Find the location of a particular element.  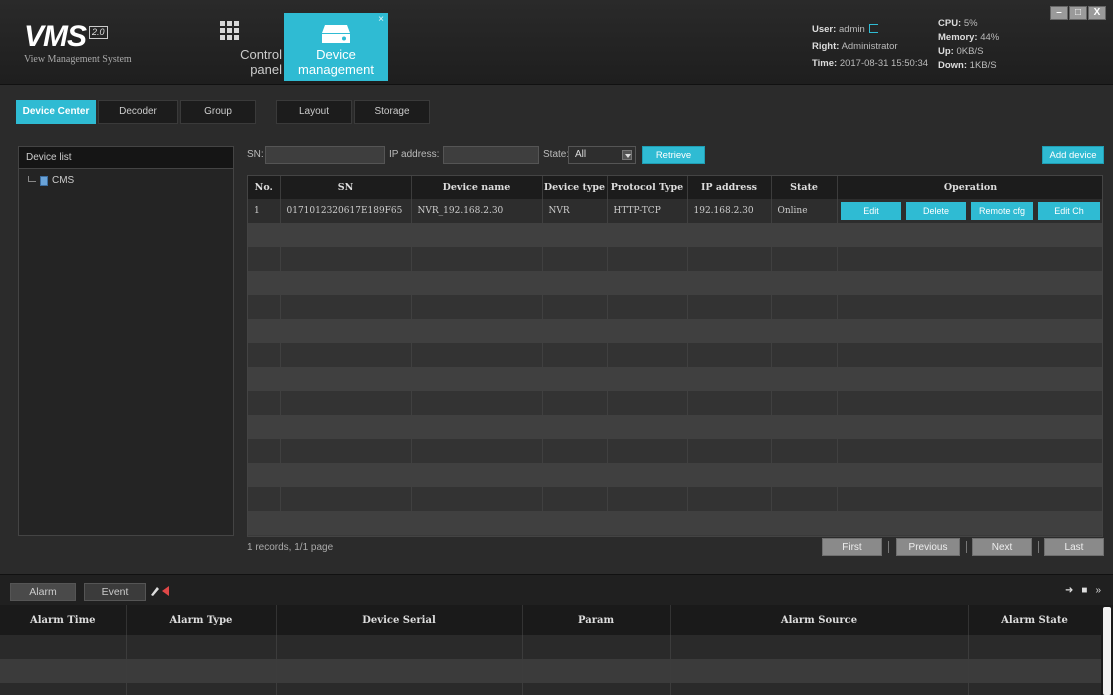

user-value: admin is located at coordinates (851, 29).